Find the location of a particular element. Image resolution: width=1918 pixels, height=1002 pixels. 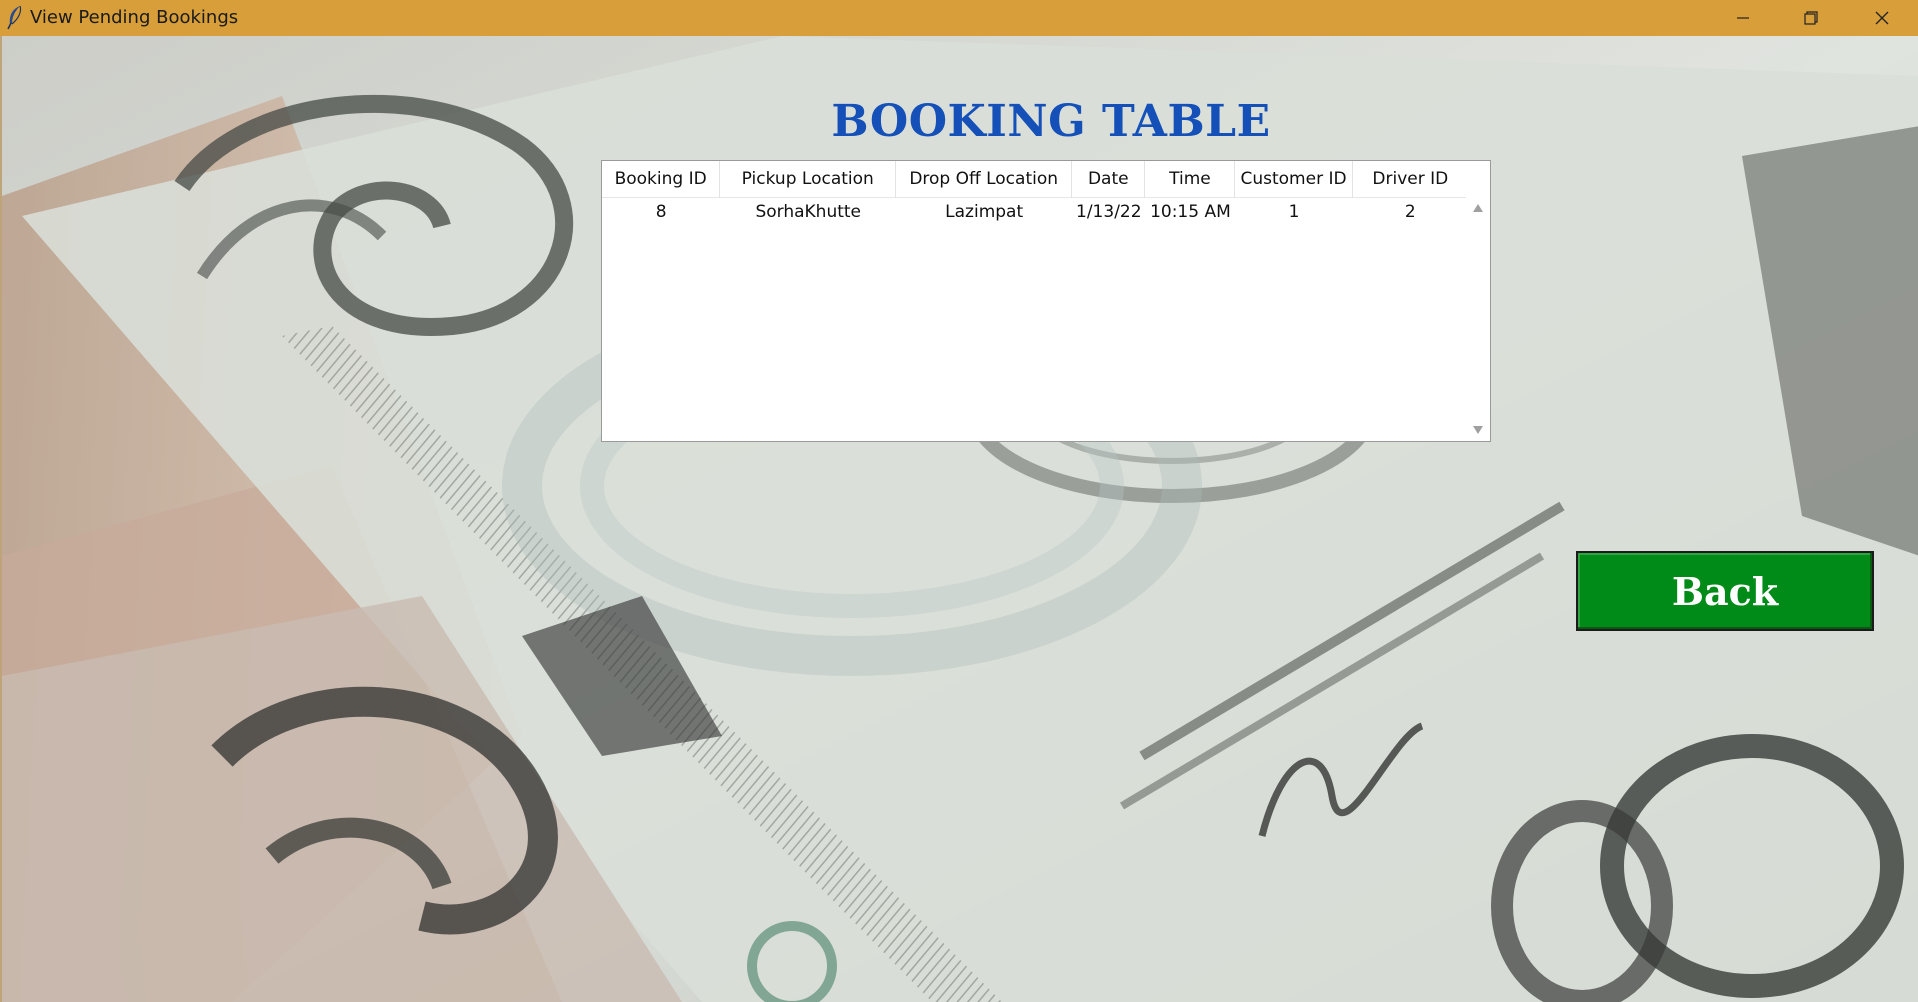

cell-booking-id: 8 is located at coordinates (661, 212).